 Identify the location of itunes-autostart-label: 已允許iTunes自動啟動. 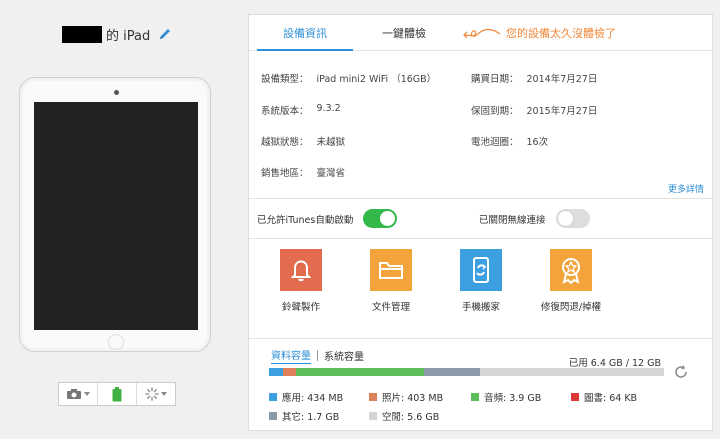
(305, 220).